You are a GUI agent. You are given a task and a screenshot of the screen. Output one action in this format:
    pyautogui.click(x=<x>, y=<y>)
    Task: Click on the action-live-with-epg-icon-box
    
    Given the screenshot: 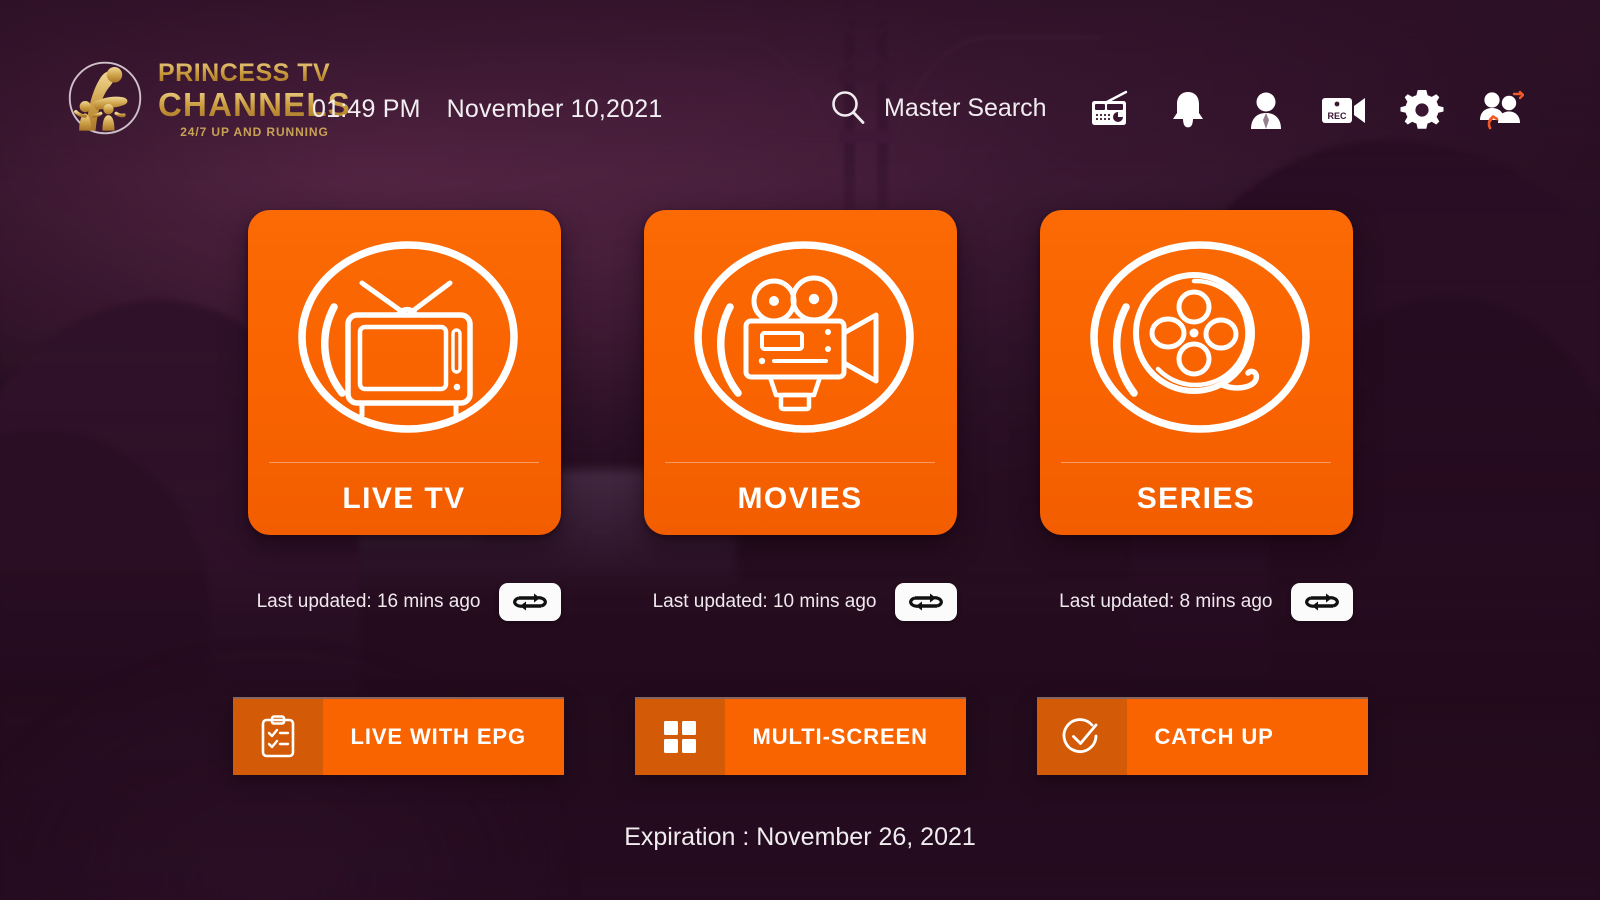 What is the action you would take?
    pyautogui.click(x=277, y=737)
    